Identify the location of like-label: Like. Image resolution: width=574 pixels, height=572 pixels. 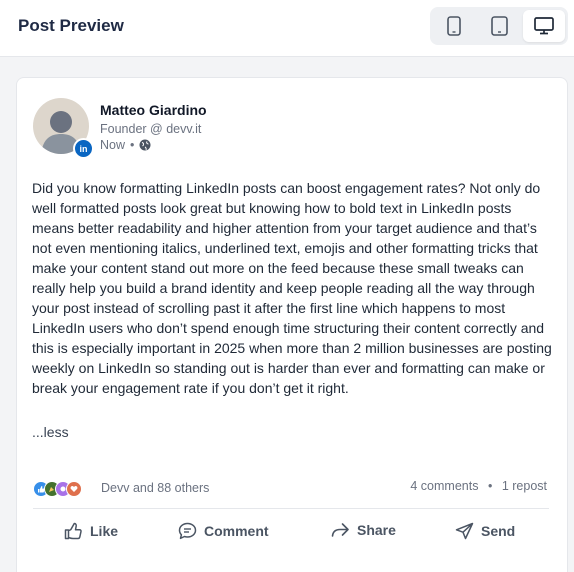
(104, 531).